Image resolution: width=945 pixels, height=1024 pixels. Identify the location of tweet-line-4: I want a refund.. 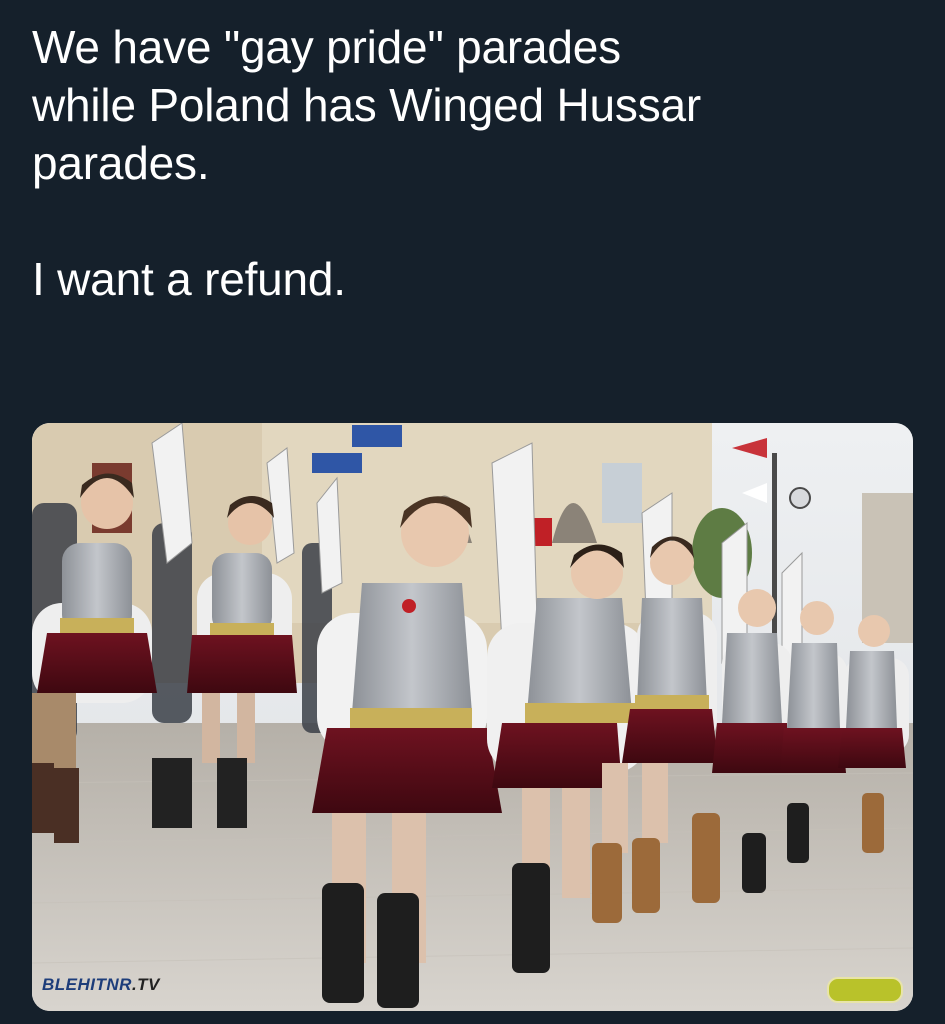
(189, 279).